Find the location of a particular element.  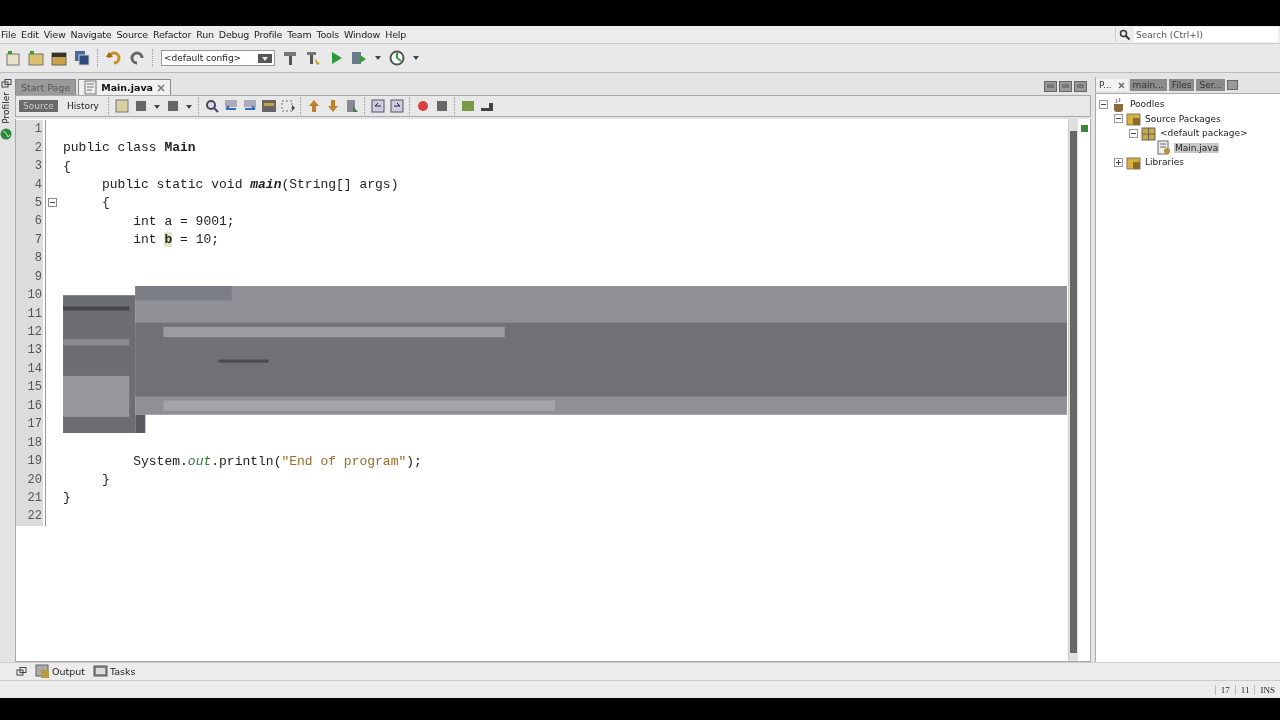

line-number: 22 is located at coordinates (29, 516).